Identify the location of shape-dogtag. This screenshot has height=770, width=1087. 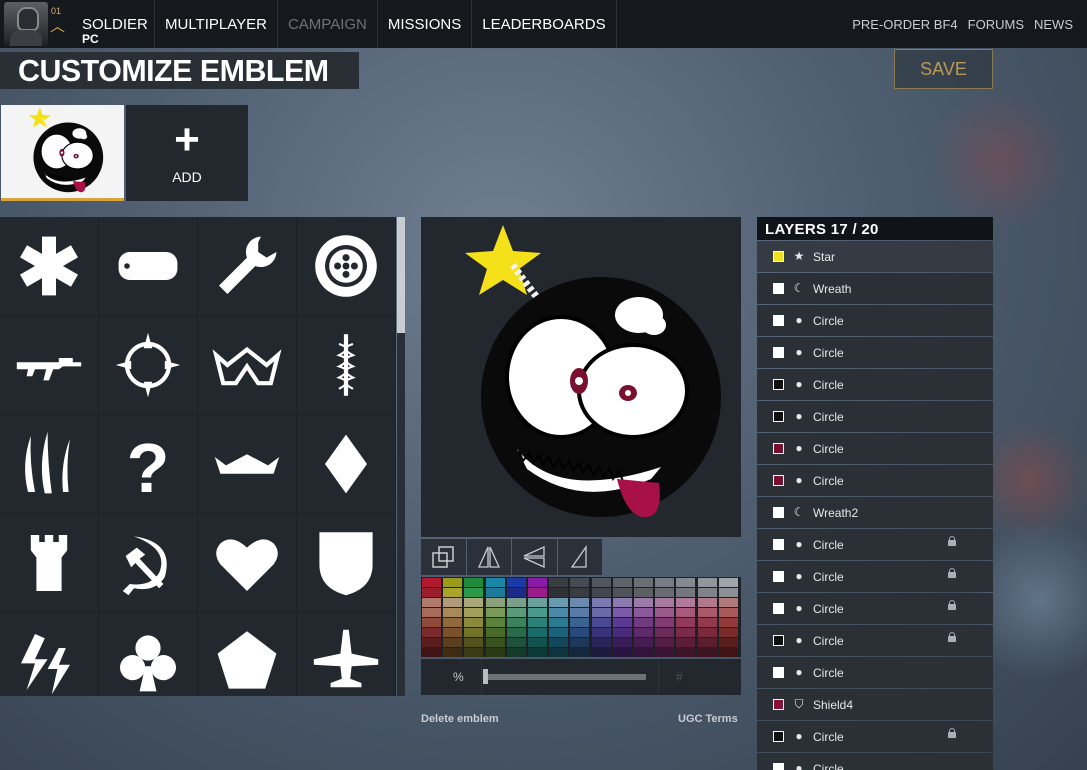
(148, 266).